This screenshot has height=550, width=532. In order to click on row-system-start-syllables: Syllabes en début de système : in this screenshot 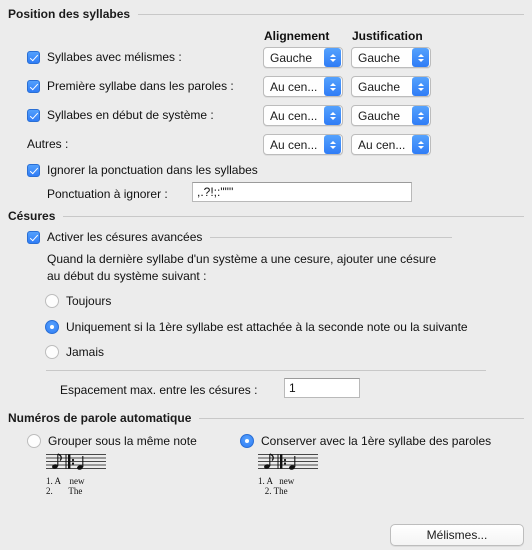, I will do `click(120, 115)`.